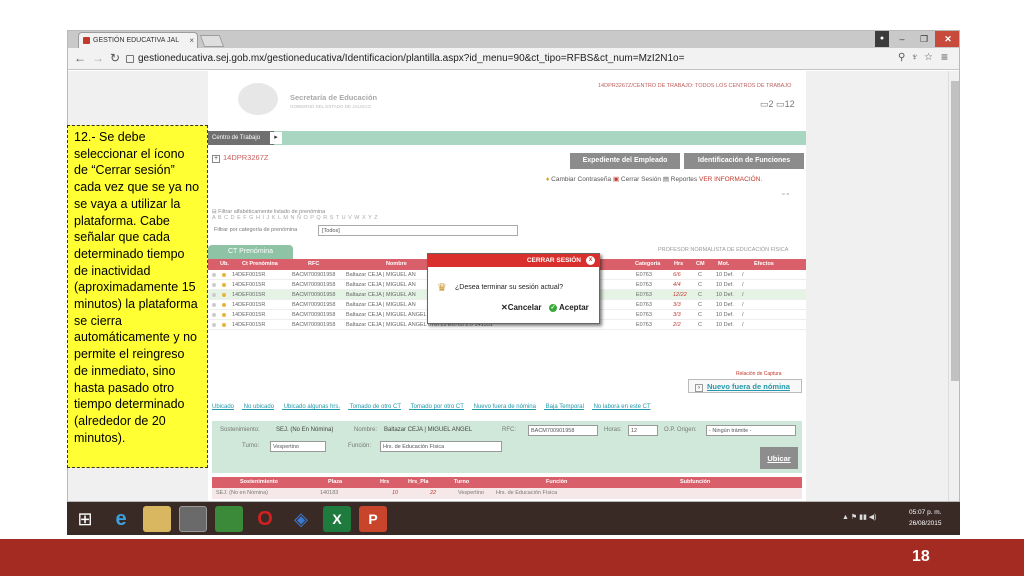 The height and width of the screenshot is (576, 1024). I want to click on nombre-label: Nombre:, so click(366, 430).